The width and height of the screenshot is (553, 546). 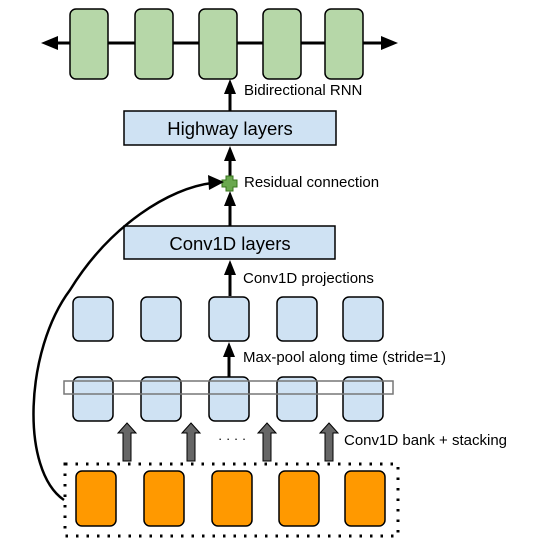 I want to click on residual-plus-icon, so click(x=229, y=183).